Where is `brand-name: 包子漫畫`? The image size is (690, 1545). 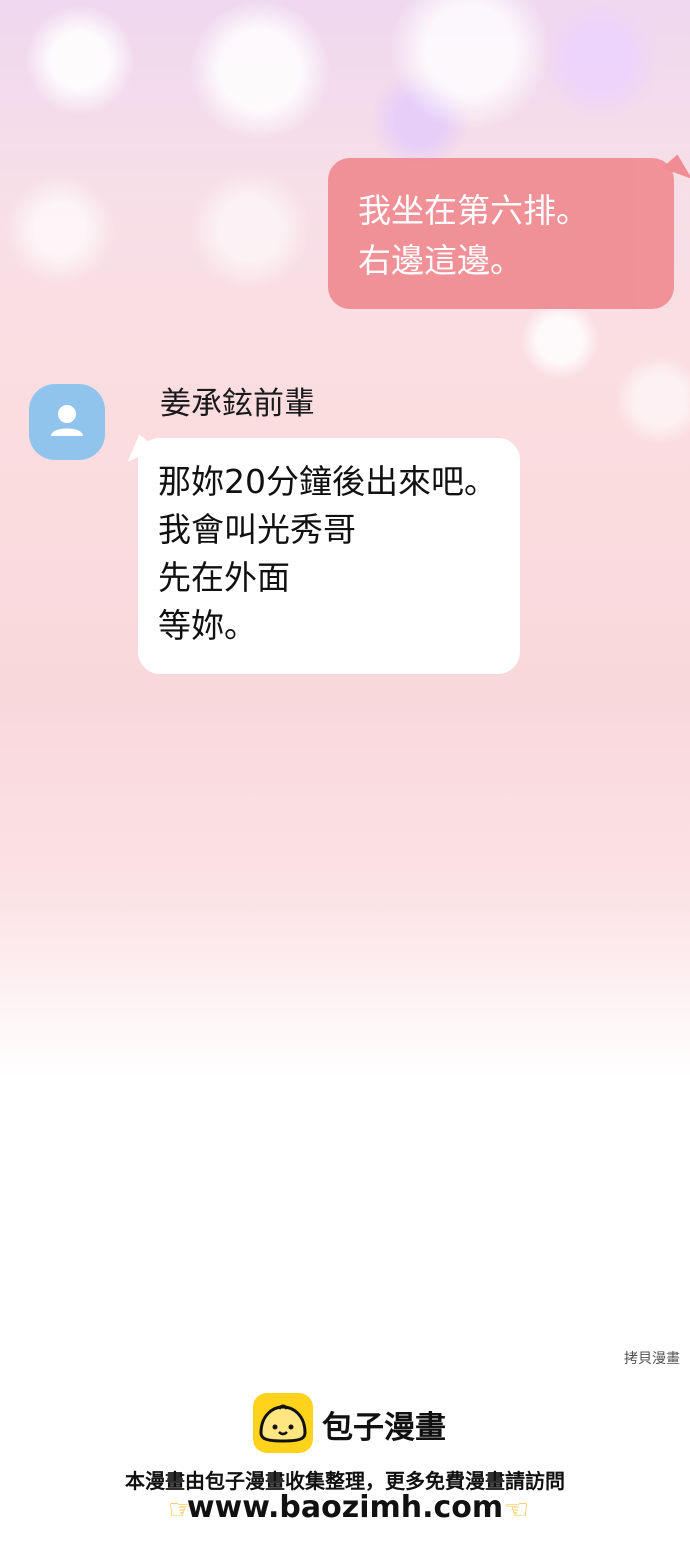
brand-name: 包子漫畫 is located at coordinates (384, 1428).